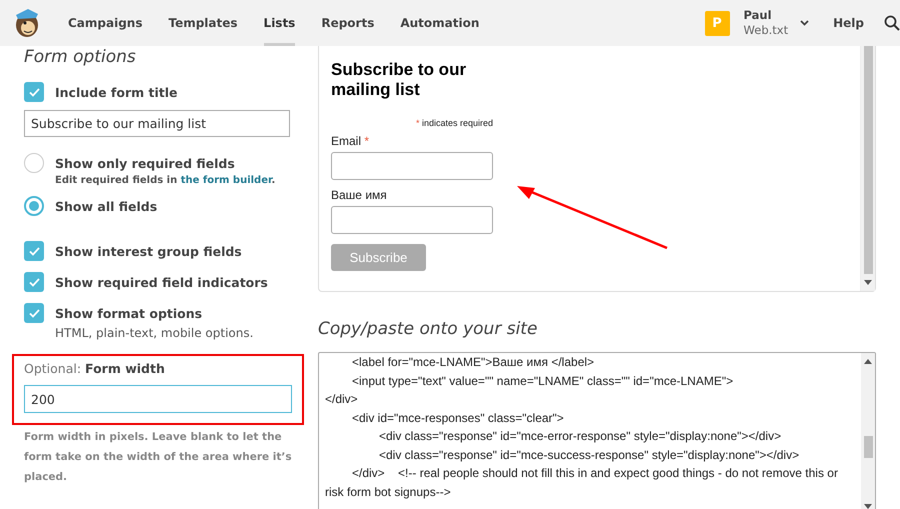  Describe the element at coordinates (582, 482) in the screenshot. I see `code-line: </div> <!-- real people should not fill this in and expect good things - do not remove this or risk form bot signups-->` at that location.